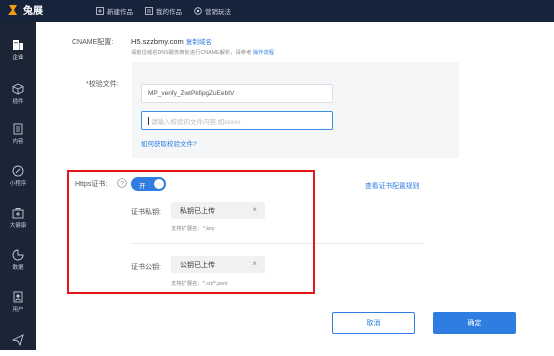  What do you see at coordinates (191, 53) in the screenshot?
I see `cname-hint: 请前往域名DNS服务商处进行CNAME解析，请参考` at bounding box center [191, 53].